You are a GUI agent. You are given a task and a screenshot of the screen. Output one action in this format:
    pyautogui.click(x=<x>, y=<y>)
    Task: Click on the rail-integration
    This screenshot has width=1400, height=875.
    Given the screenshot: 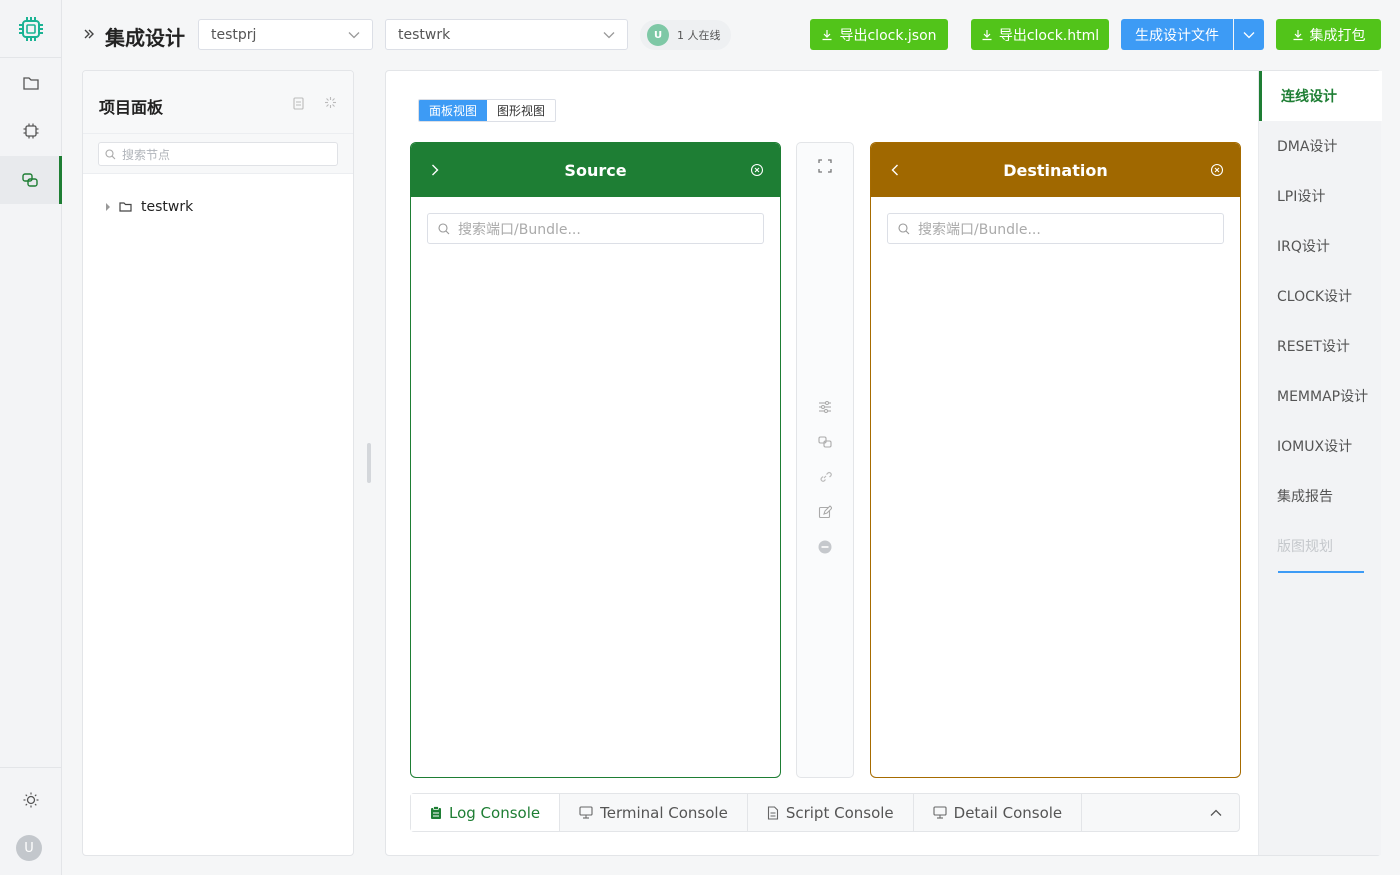 What is the action you would take?
    pyautogui.click(x=31, y=180)
    